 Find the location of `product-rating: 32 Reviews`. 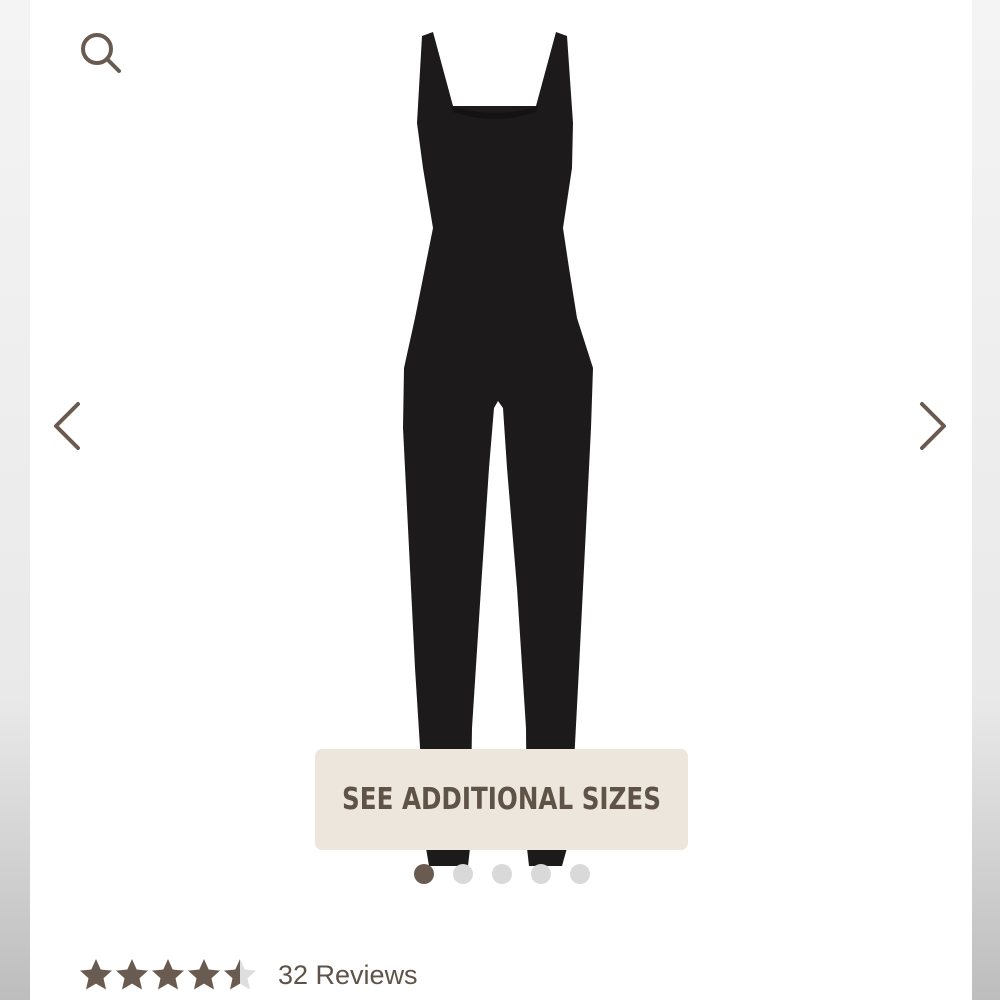

product-rating: 32 Reviews is located at coordinates (248, 975).